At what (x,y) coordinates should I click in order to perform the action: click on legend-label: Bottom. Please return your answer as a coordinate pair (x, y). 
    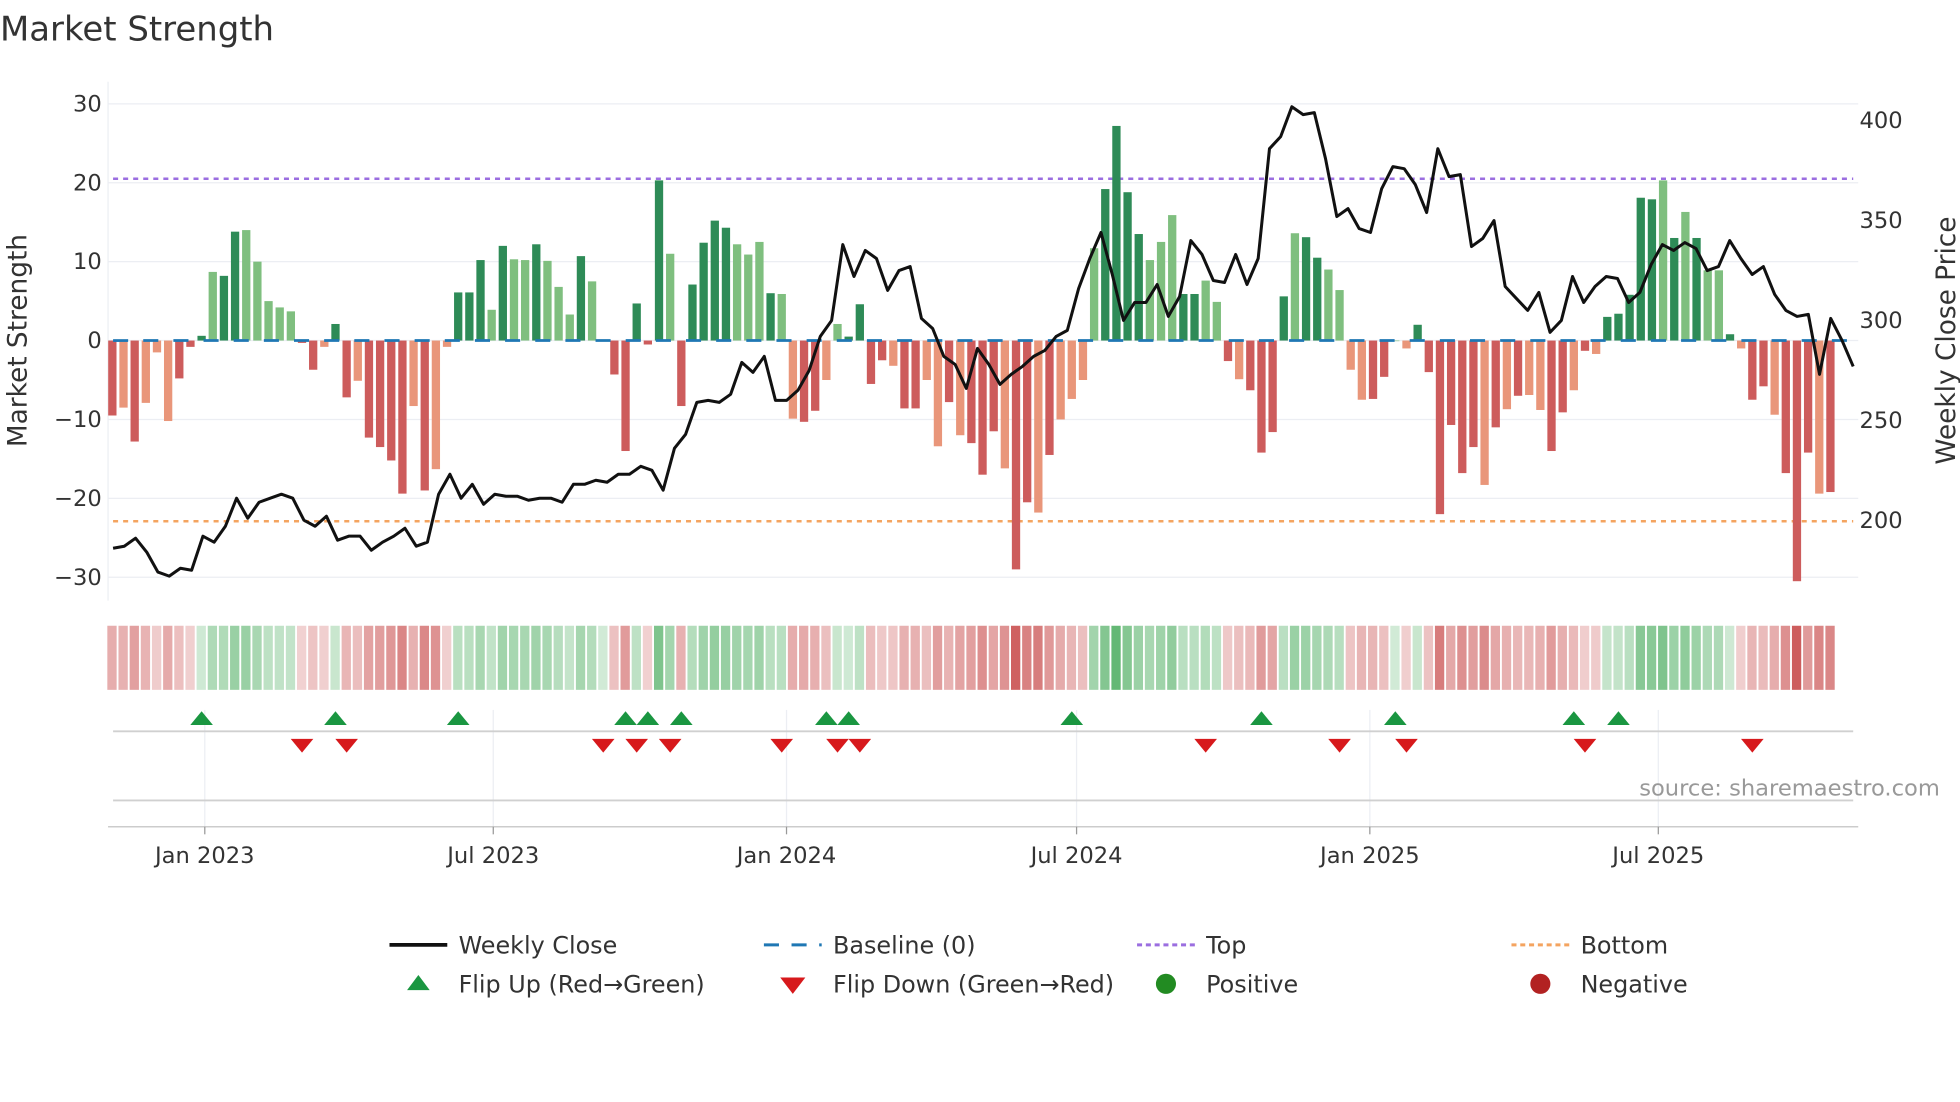
    Looking at the image, I should click on (1625, 946).